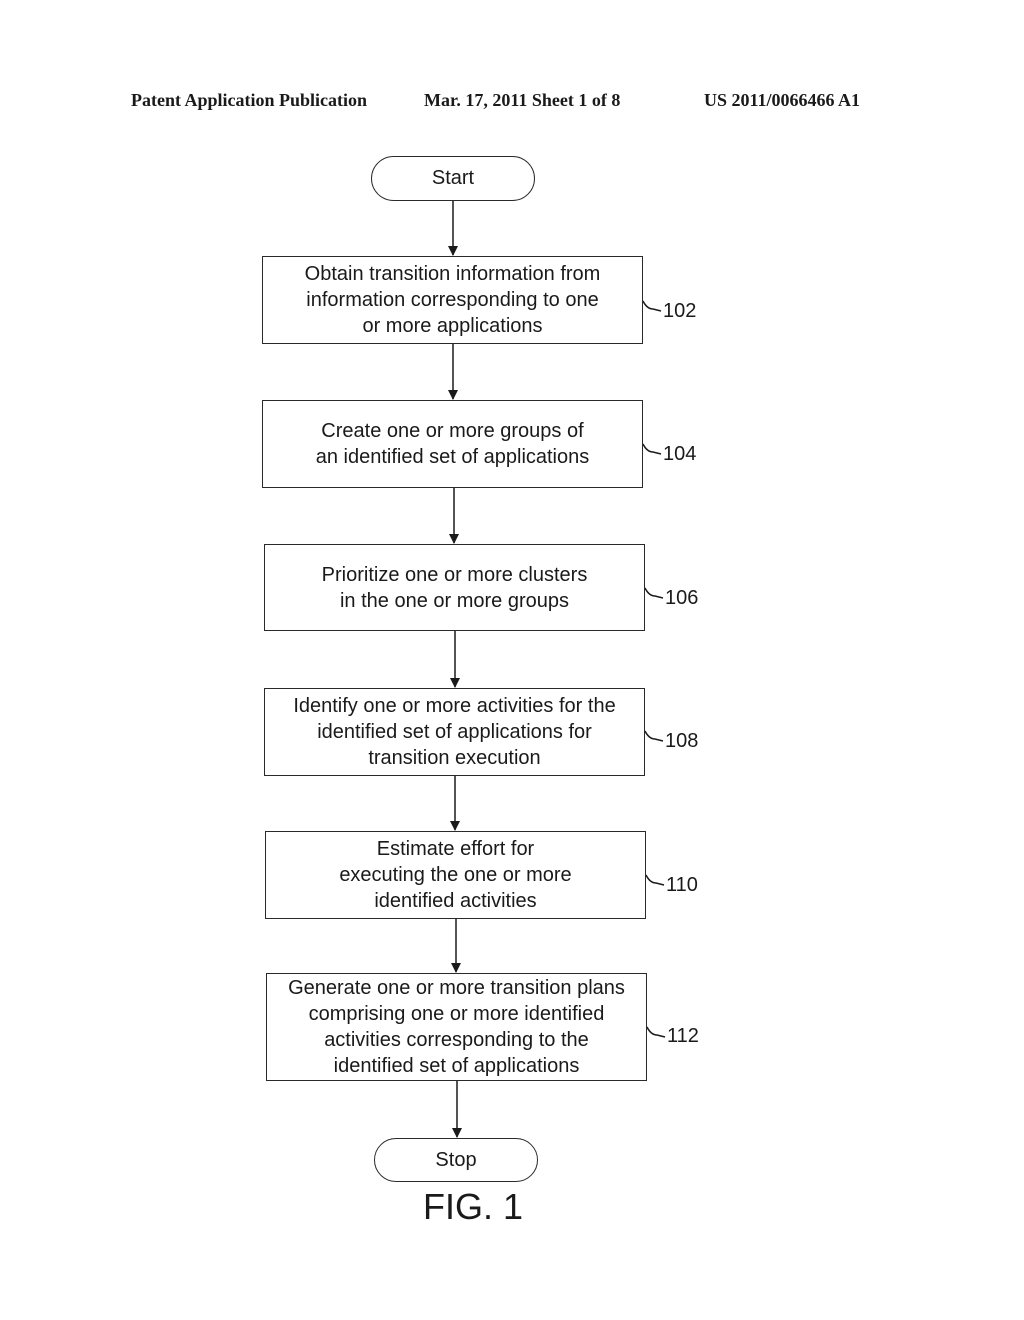 The width and height of the screenshot is (1024, 1320). Describe the element at coordinates (454, 758) in the screenshot. I see `step-text-line: transition execution` at that location.